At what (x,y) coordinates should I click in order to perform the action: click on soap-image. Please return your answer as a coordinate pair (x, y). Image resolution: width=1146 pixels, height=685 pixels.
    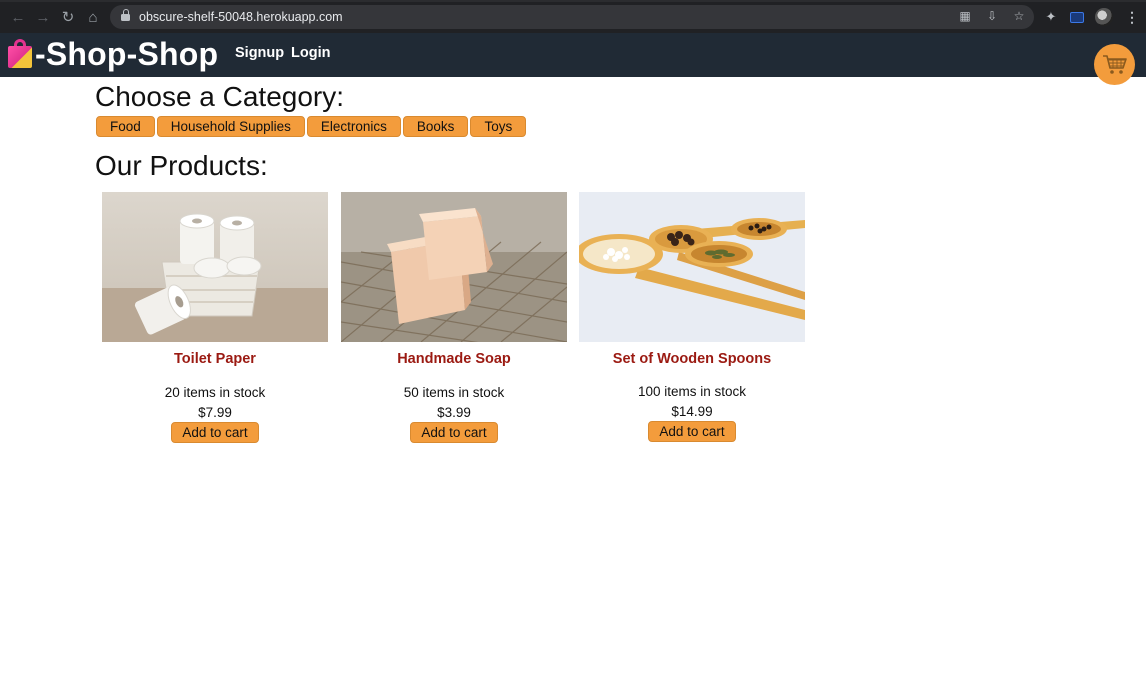
    Looking at the image, I should click on (454, 267).